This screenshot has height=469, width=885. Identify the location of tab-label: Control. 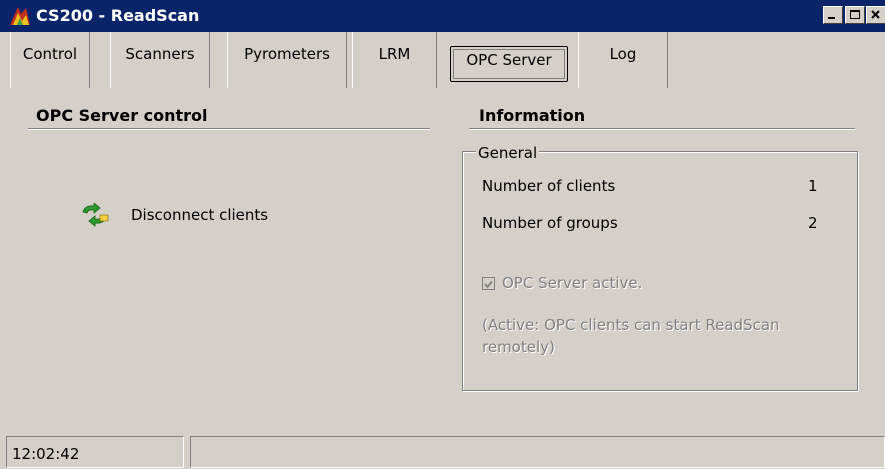
(50, 54).